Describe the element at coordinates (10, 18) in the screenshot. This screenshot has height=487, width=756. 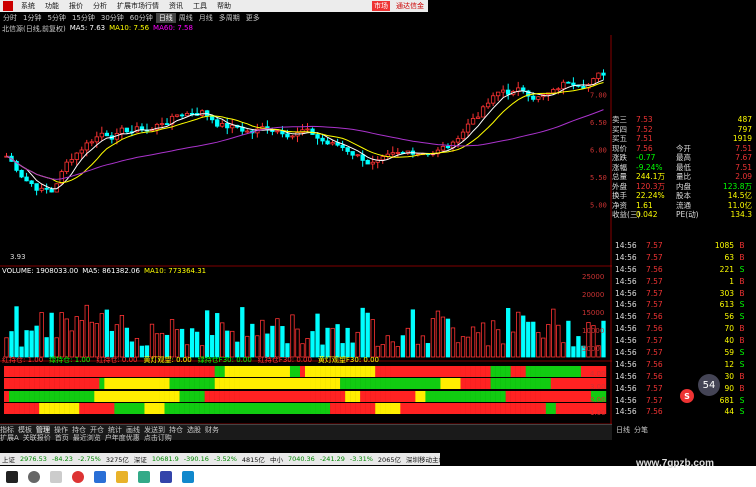
I see `period-tab-intraday: 分时` at that location.